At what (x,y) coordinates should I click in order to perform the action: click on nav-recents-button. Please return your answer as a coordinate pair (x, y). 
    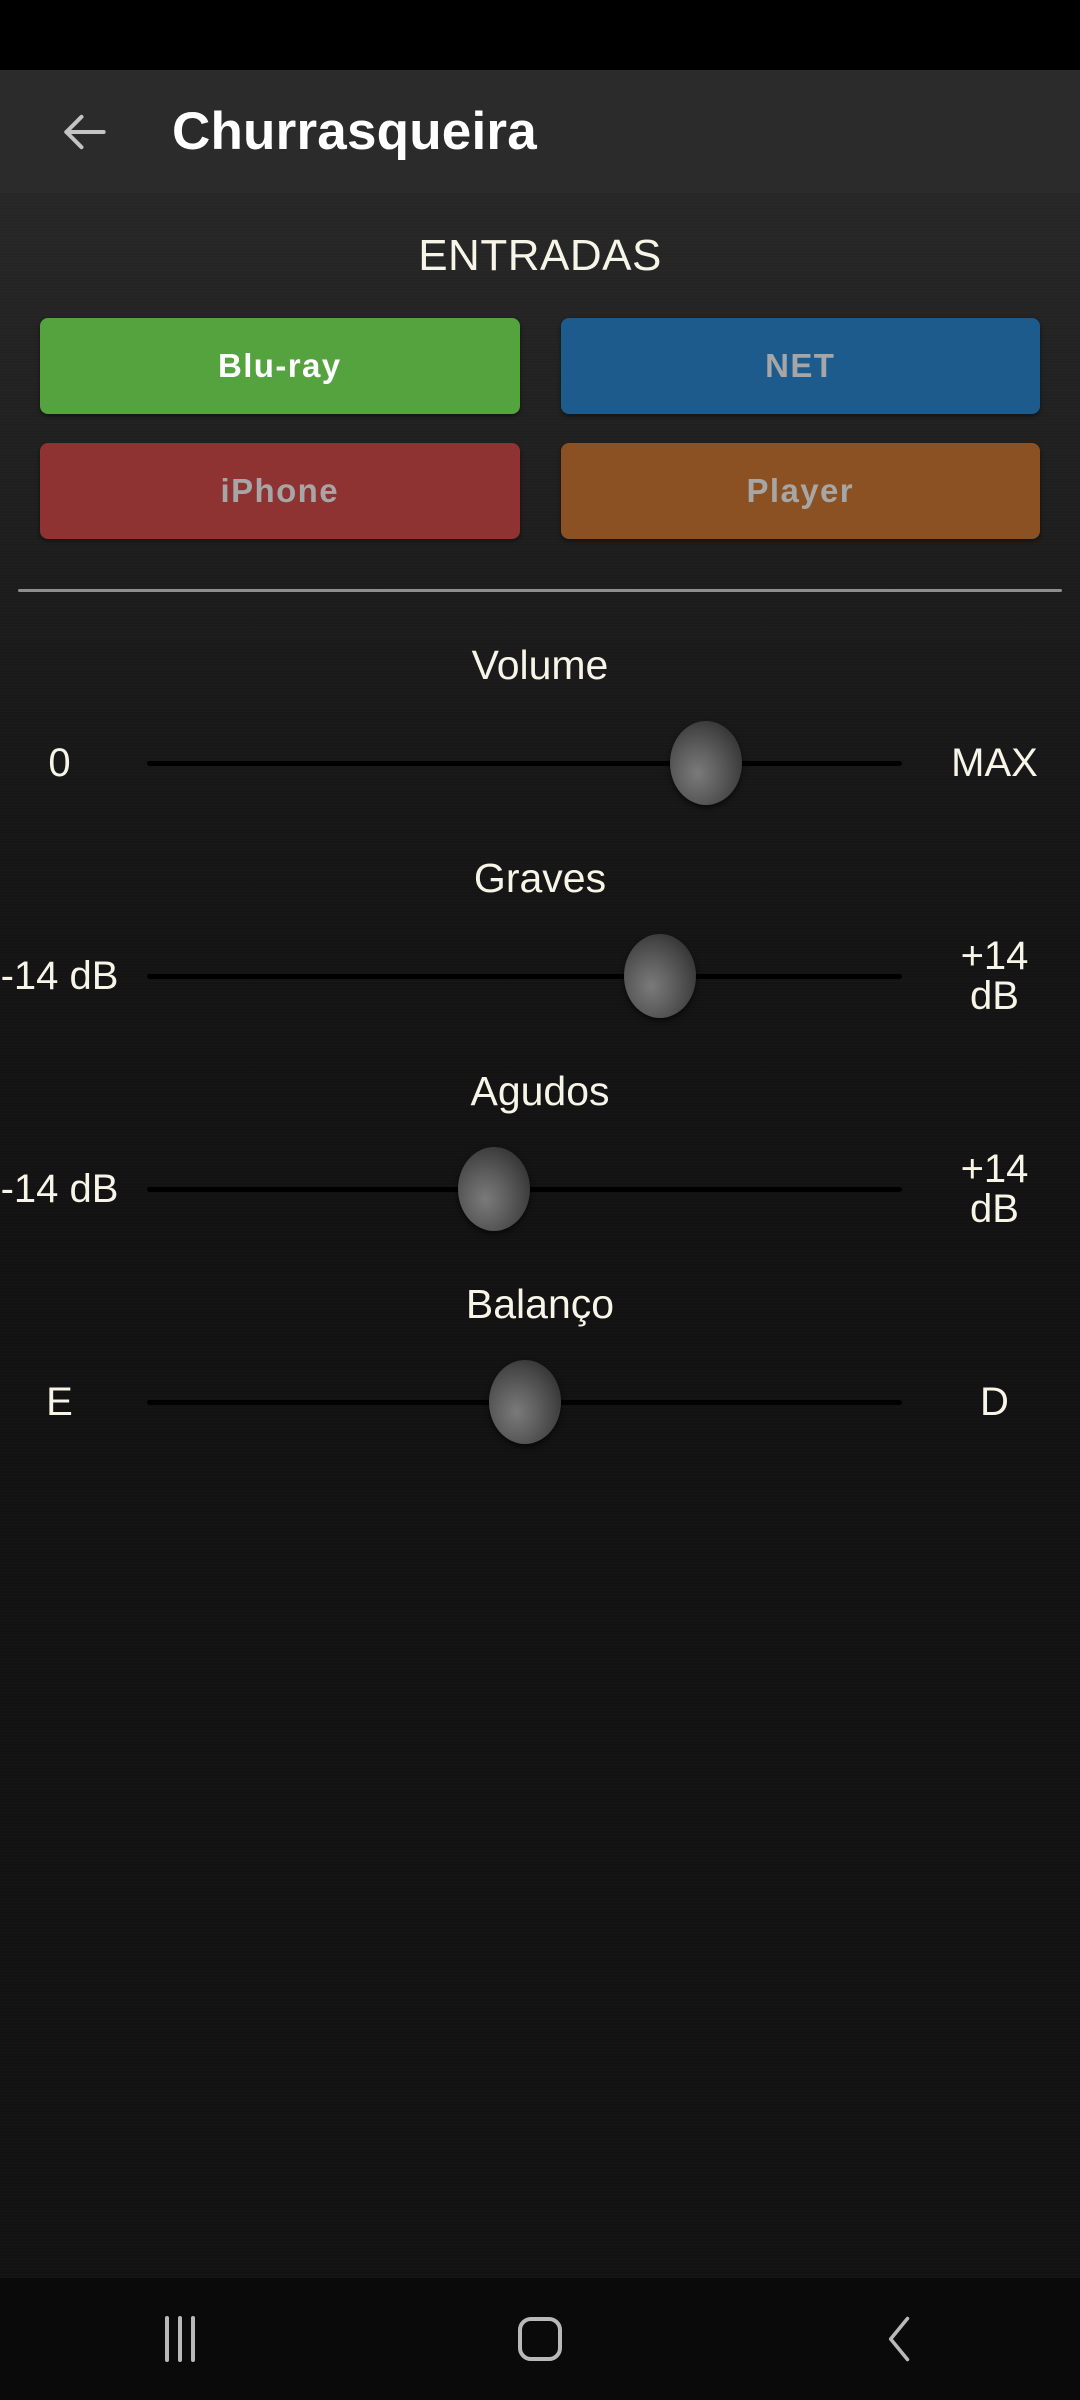
    Looking at the image, I should click on (180, 2339).